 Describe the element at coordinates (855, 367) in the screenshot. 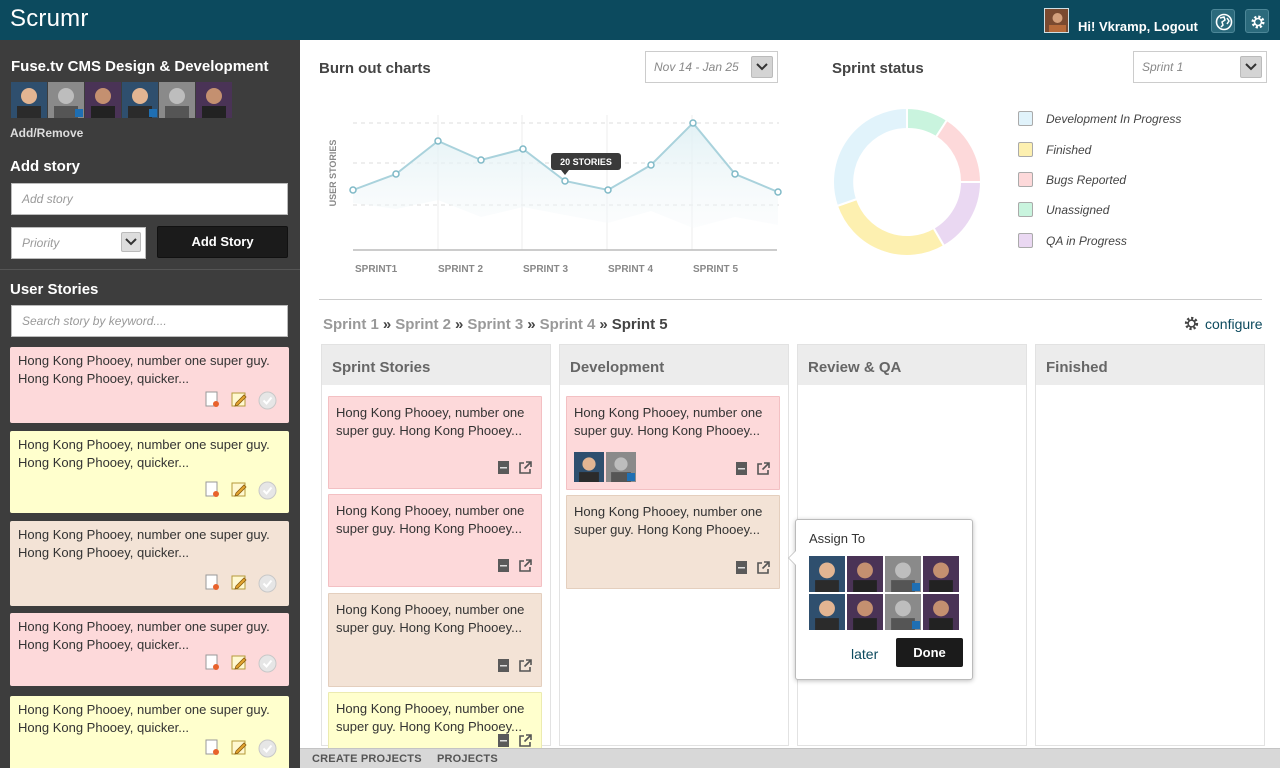

I see `column-title: Review & QA` at that location.